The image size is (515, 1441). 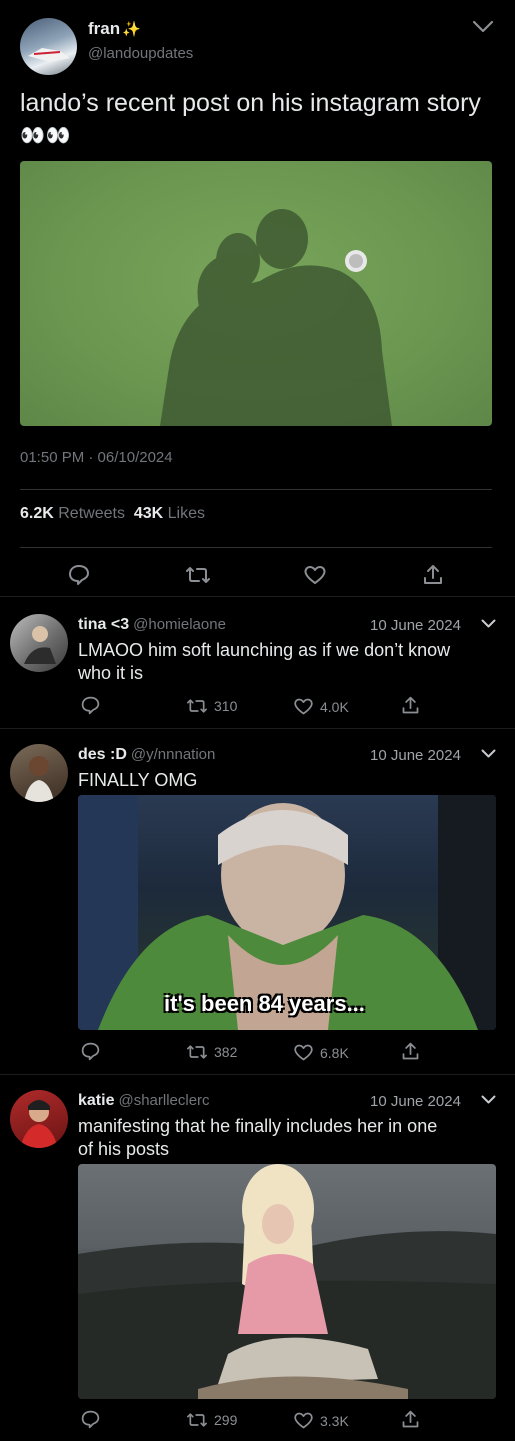 What do you see at coordinates (179, 624) in the screenshot?
I see `reply-author-handle: @homielaone` at bounding box center [179, 624].